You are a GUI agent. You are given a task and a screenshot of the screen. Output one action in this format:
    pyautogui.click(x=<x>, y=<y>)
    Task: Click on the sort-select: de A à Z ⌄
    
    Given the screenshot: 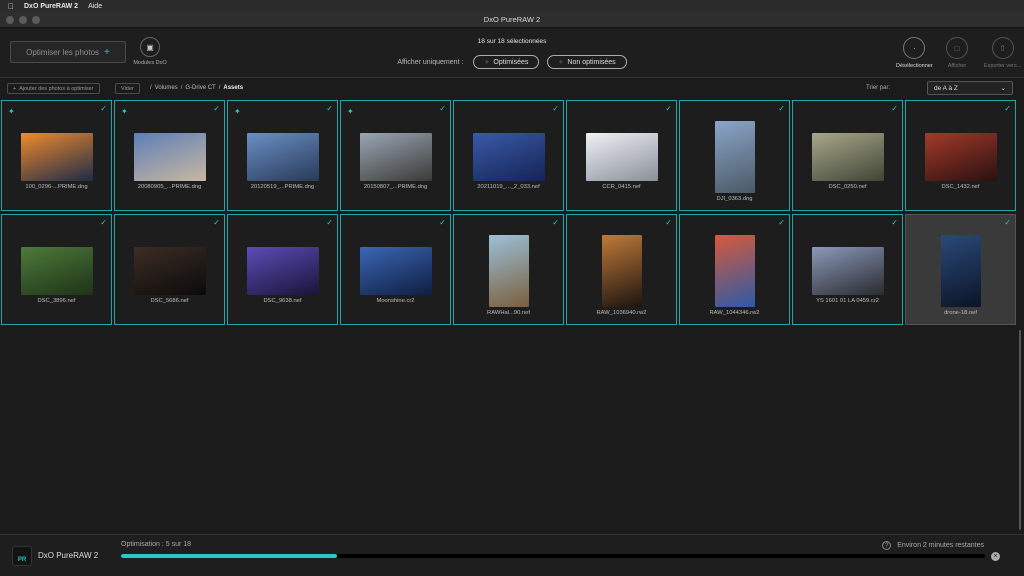 What is the action you would take?
    pyautogui.click(x=970, y=88)
    